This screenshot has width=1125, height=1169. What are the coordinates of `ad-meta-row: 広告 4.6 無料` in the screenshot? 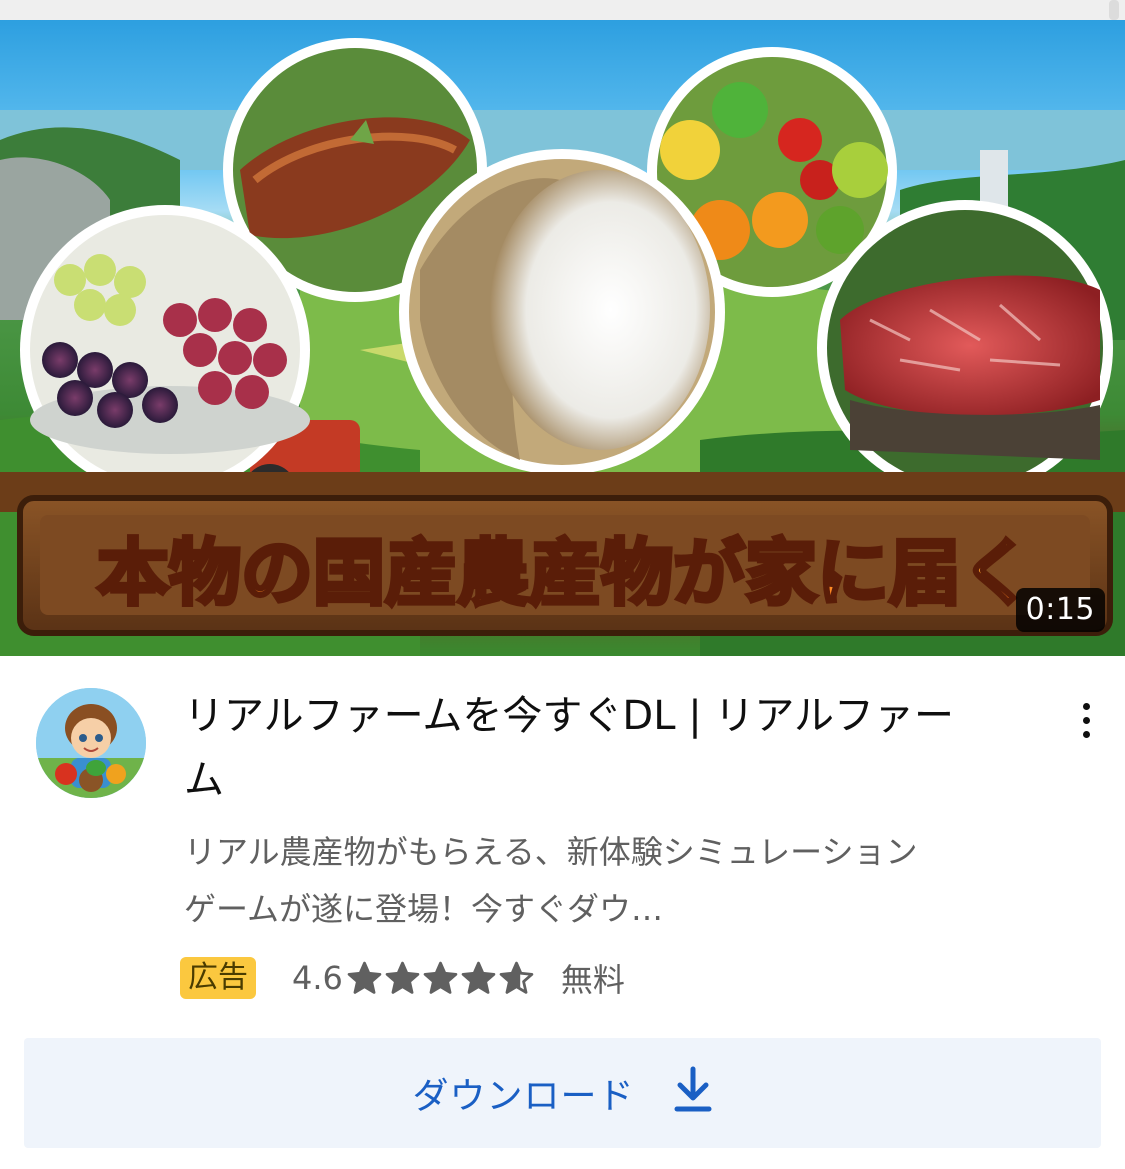 It's located at (402, 978).